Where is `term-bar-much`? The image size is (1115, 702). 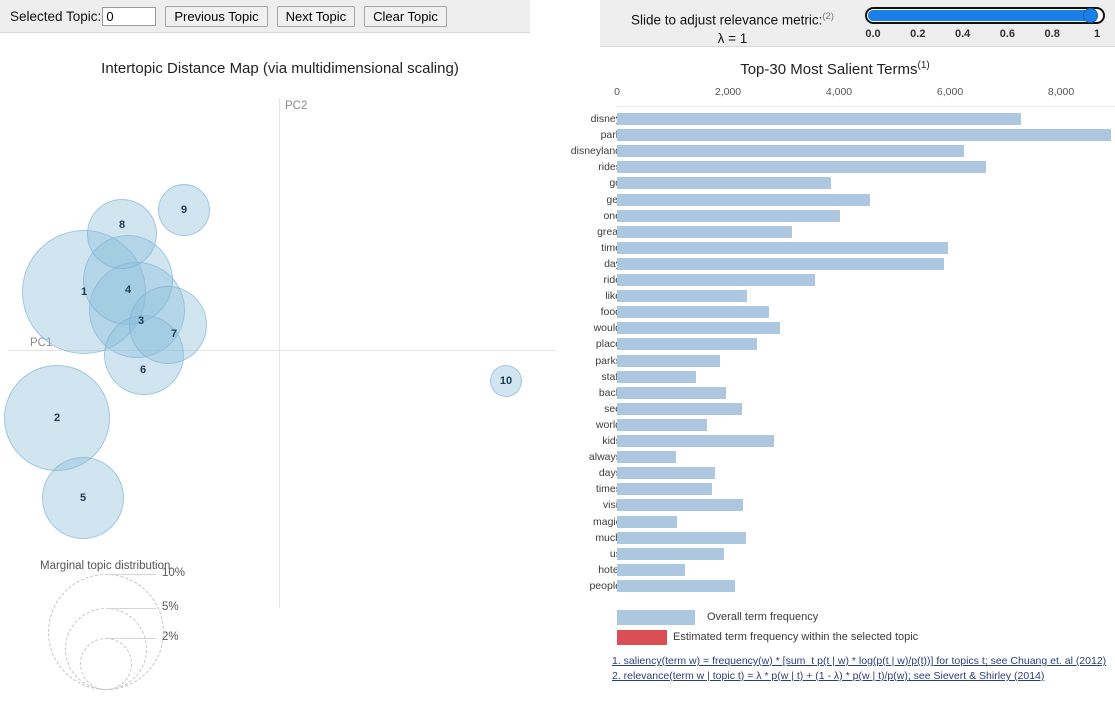 term-bar-much is located at coordinates (681, 537).